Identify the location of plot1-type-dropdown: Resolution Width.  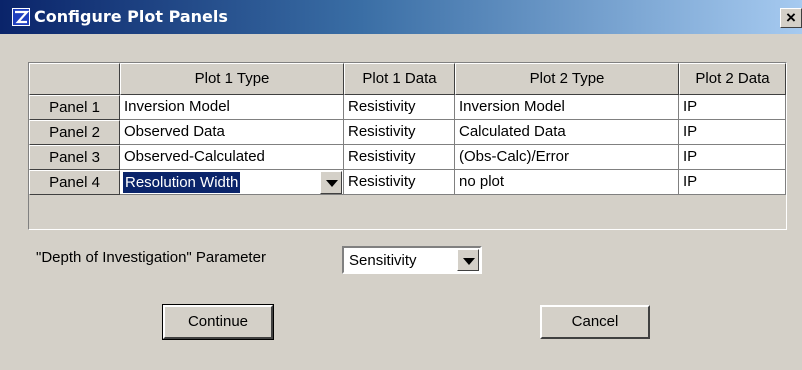
(232, 182).